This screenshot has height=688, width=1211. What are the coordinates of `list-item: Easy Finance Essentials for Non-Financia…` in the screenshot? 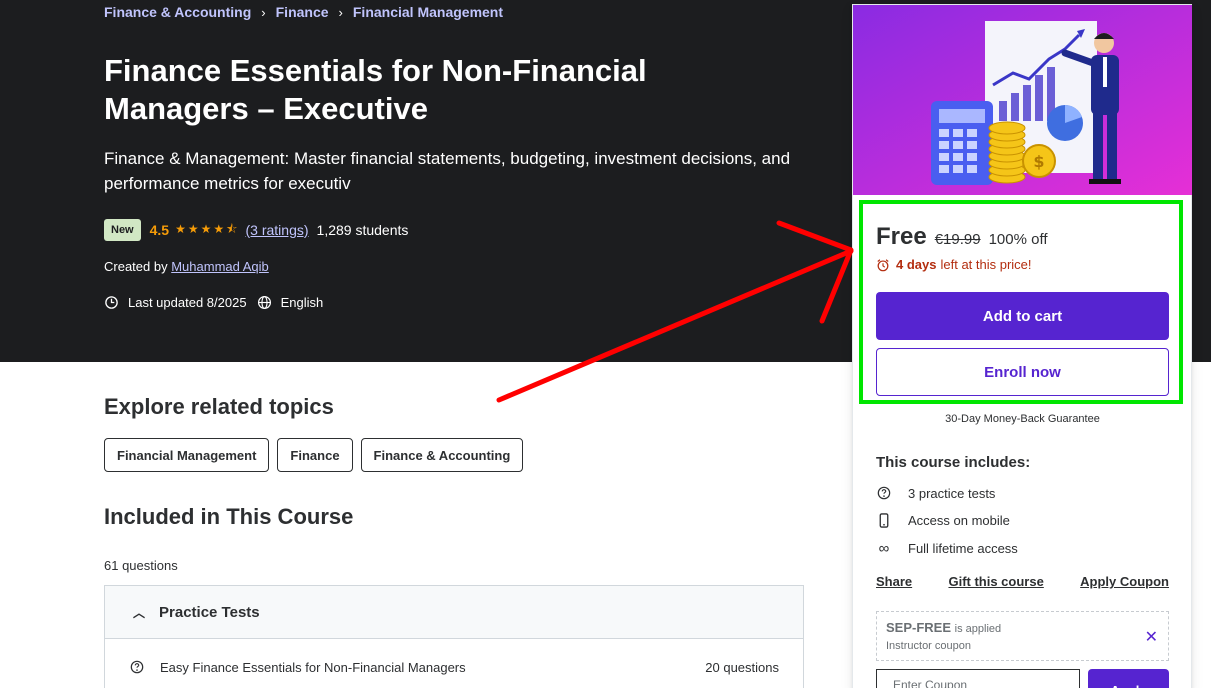 It's located at (454, 663).